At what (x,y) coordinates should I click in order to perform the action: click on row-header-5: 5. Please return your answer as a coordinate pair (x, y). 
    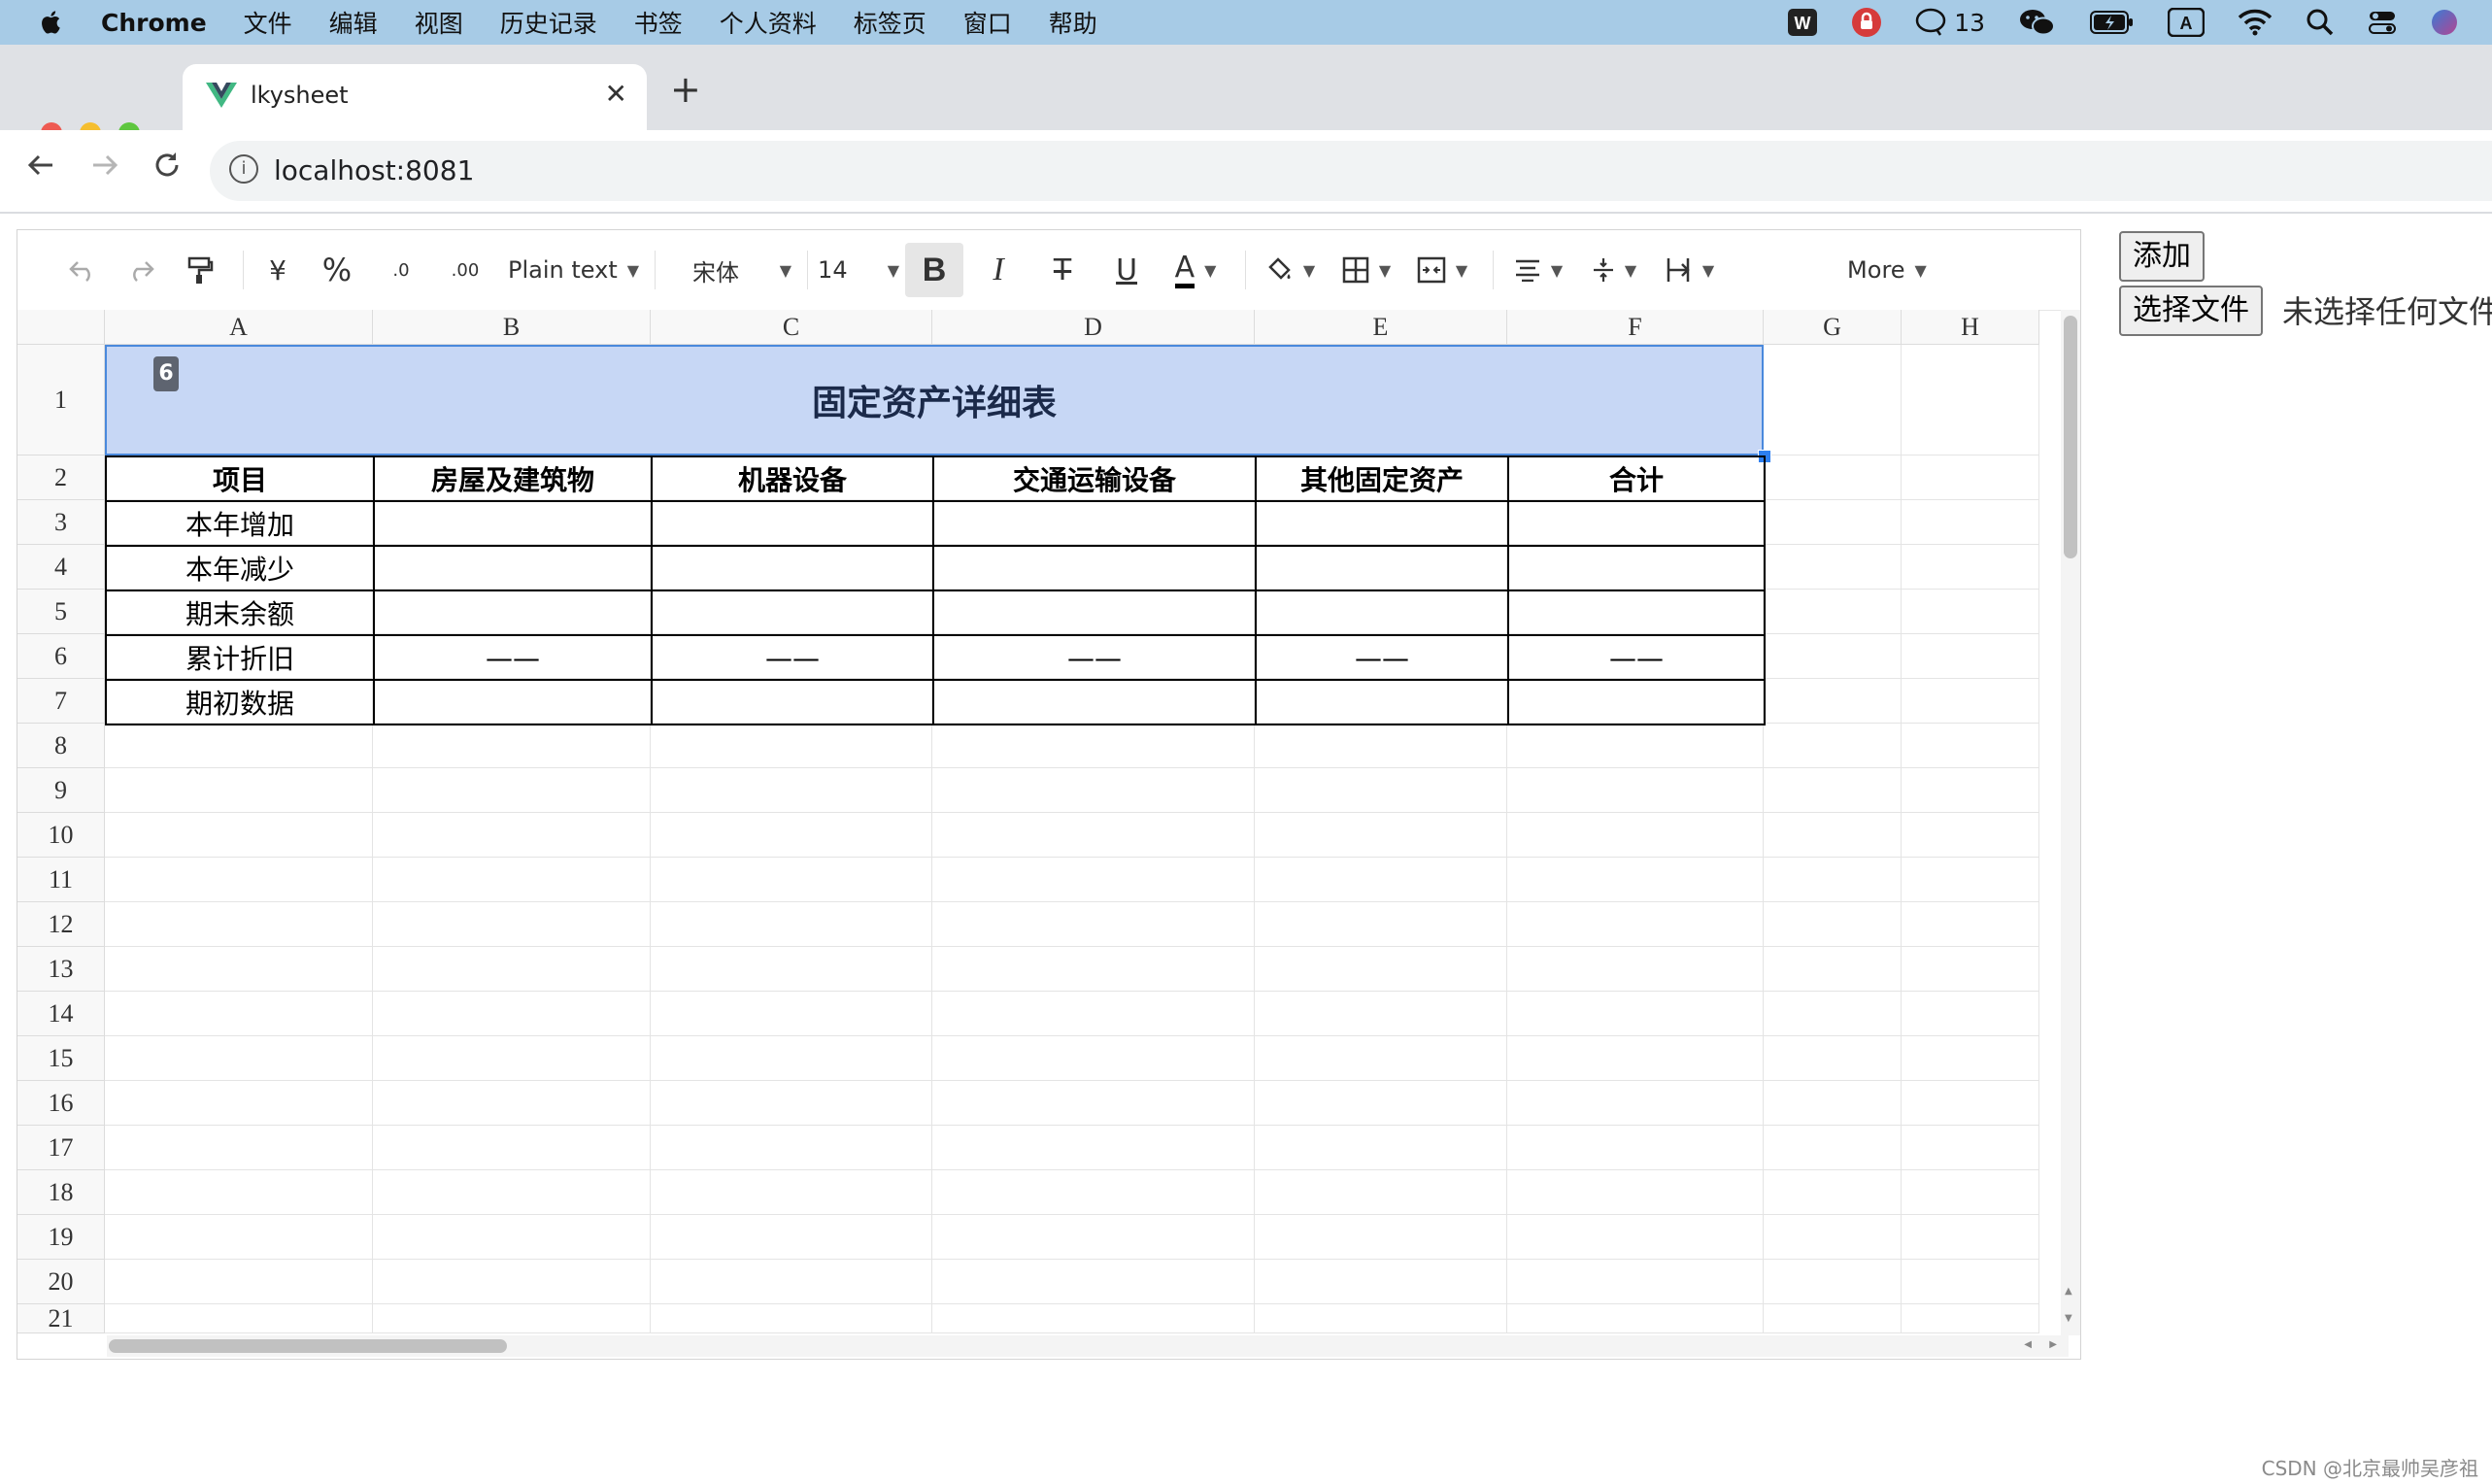
    Looking at the image, I should click on (61, 612).